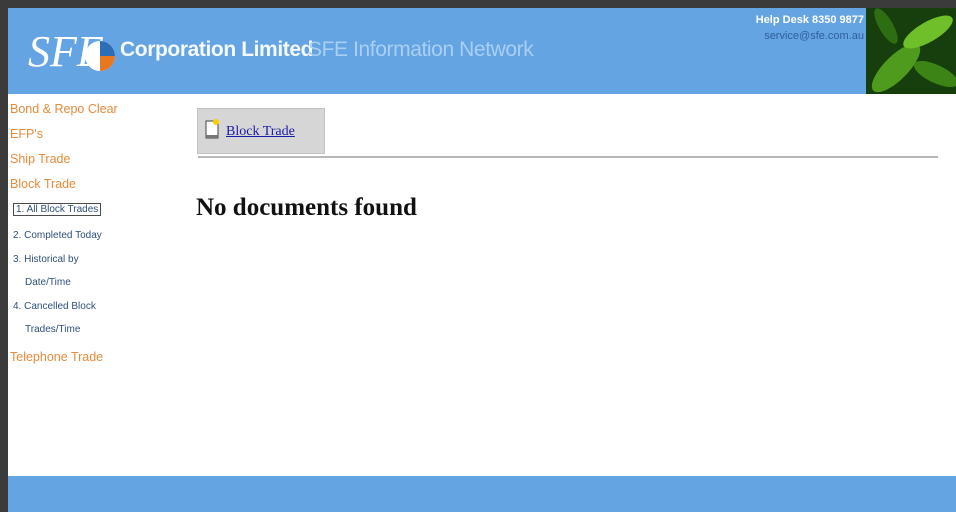 The width and height of the screenshot is (956, 512). Describe the element at coordinates (911, 51) in the screenshot. I see `leaf-image` at that location.